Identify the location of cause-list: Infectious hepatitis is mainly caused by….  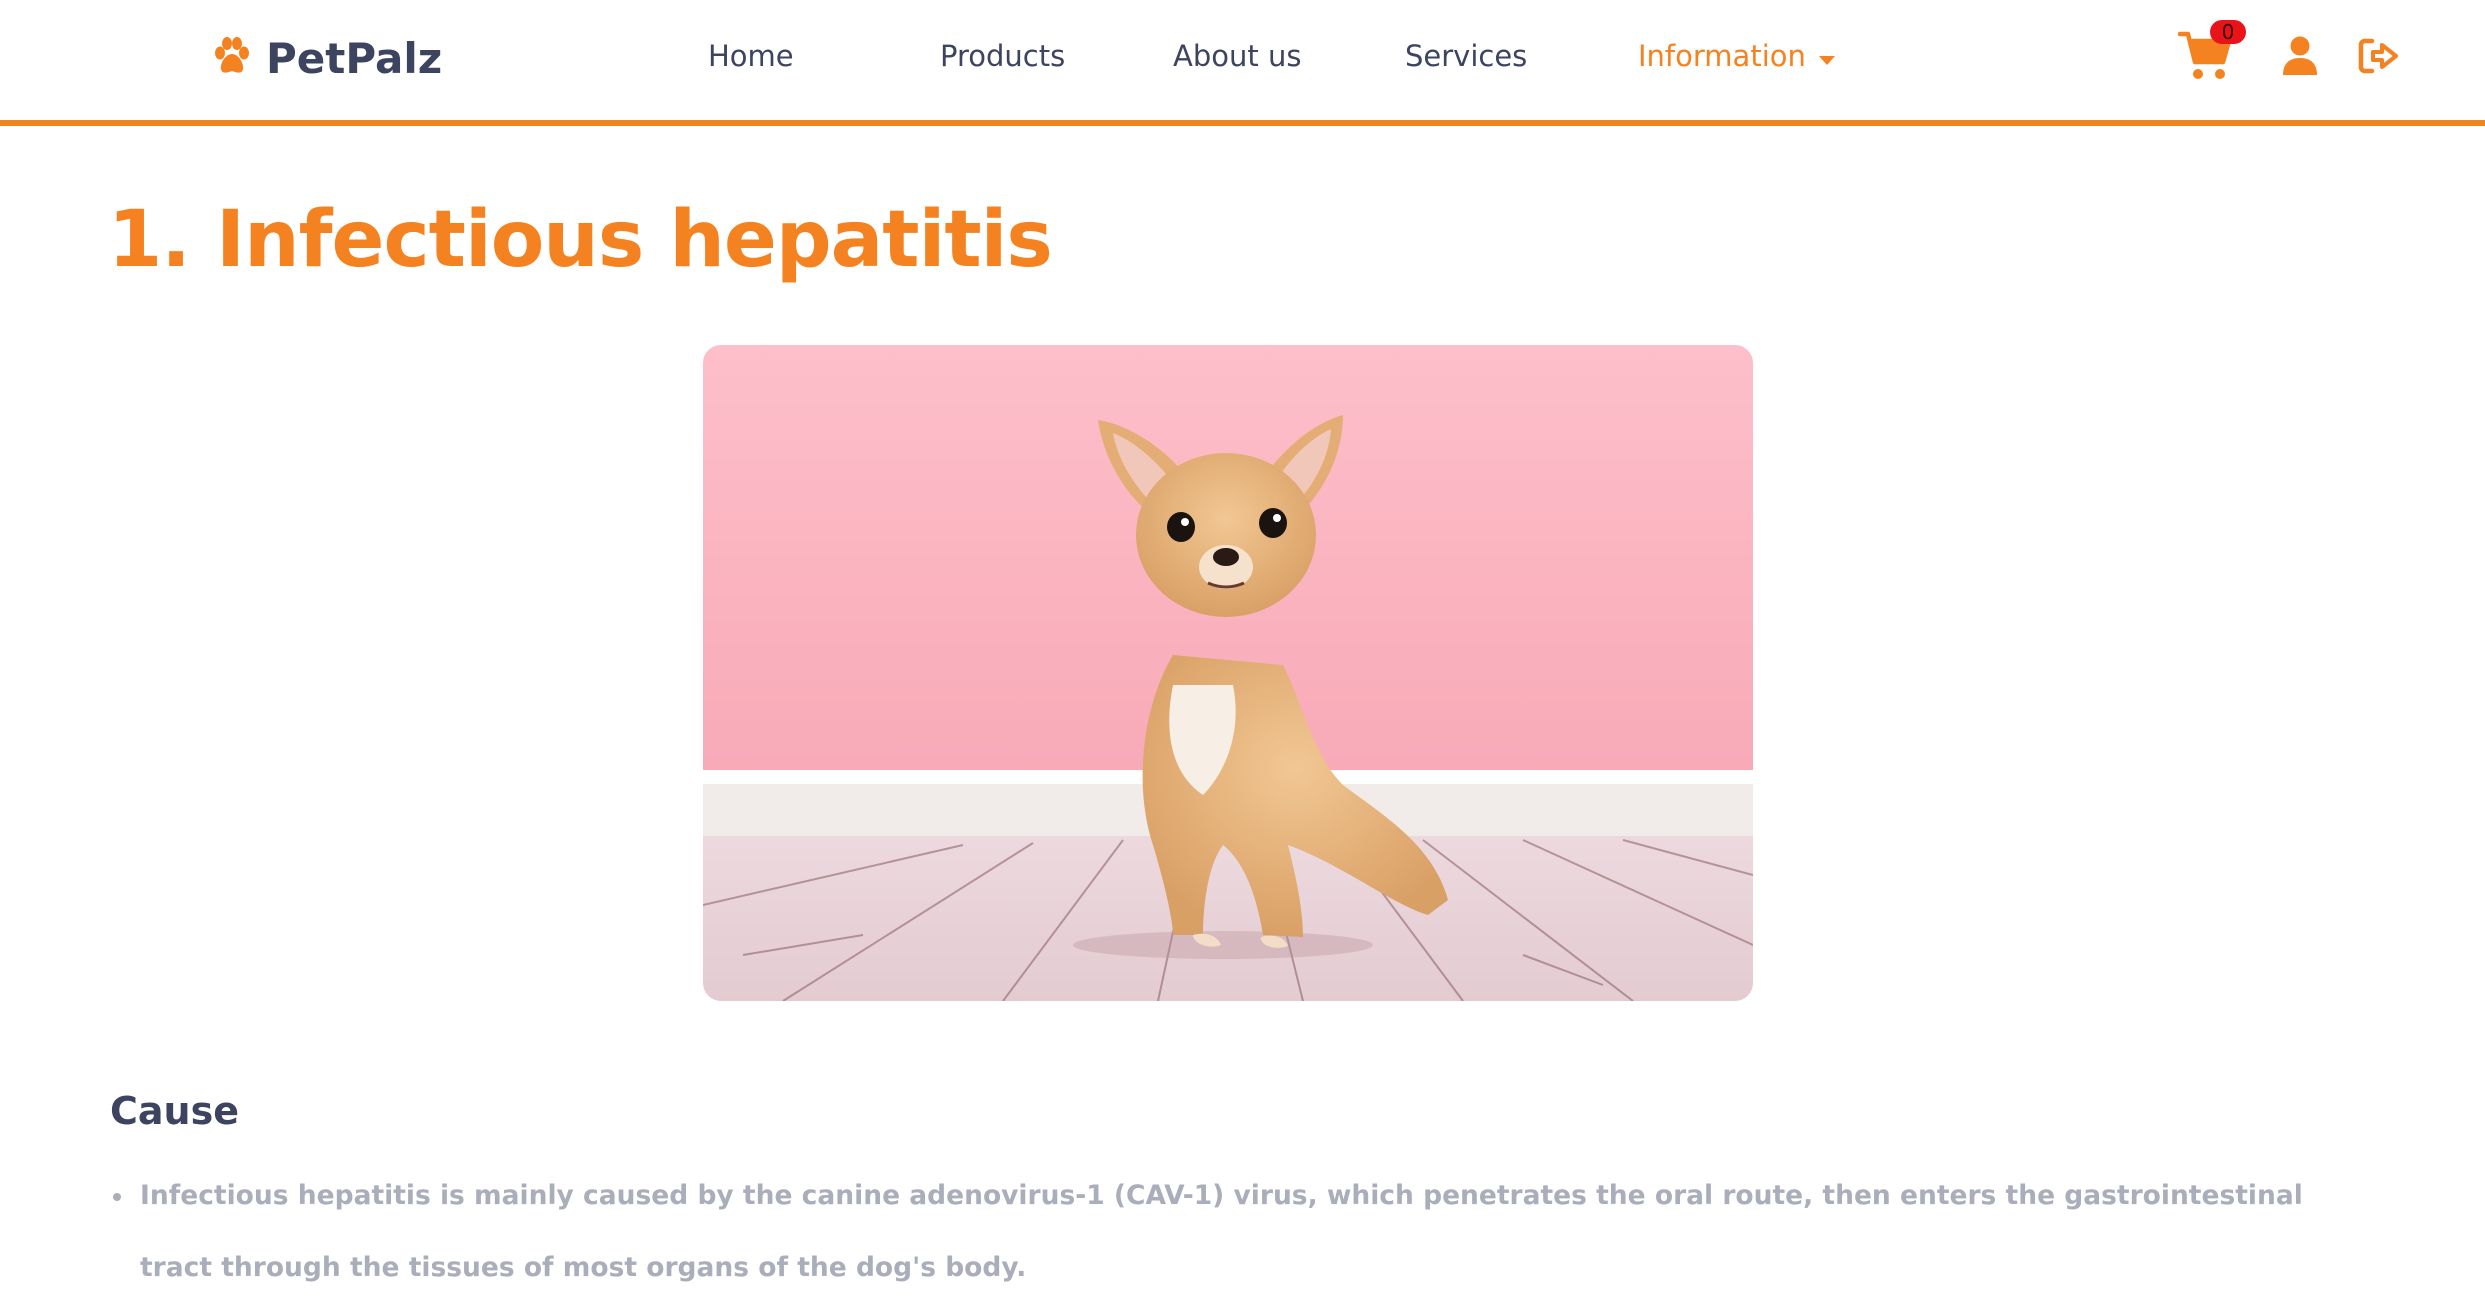
(1245, 1232).